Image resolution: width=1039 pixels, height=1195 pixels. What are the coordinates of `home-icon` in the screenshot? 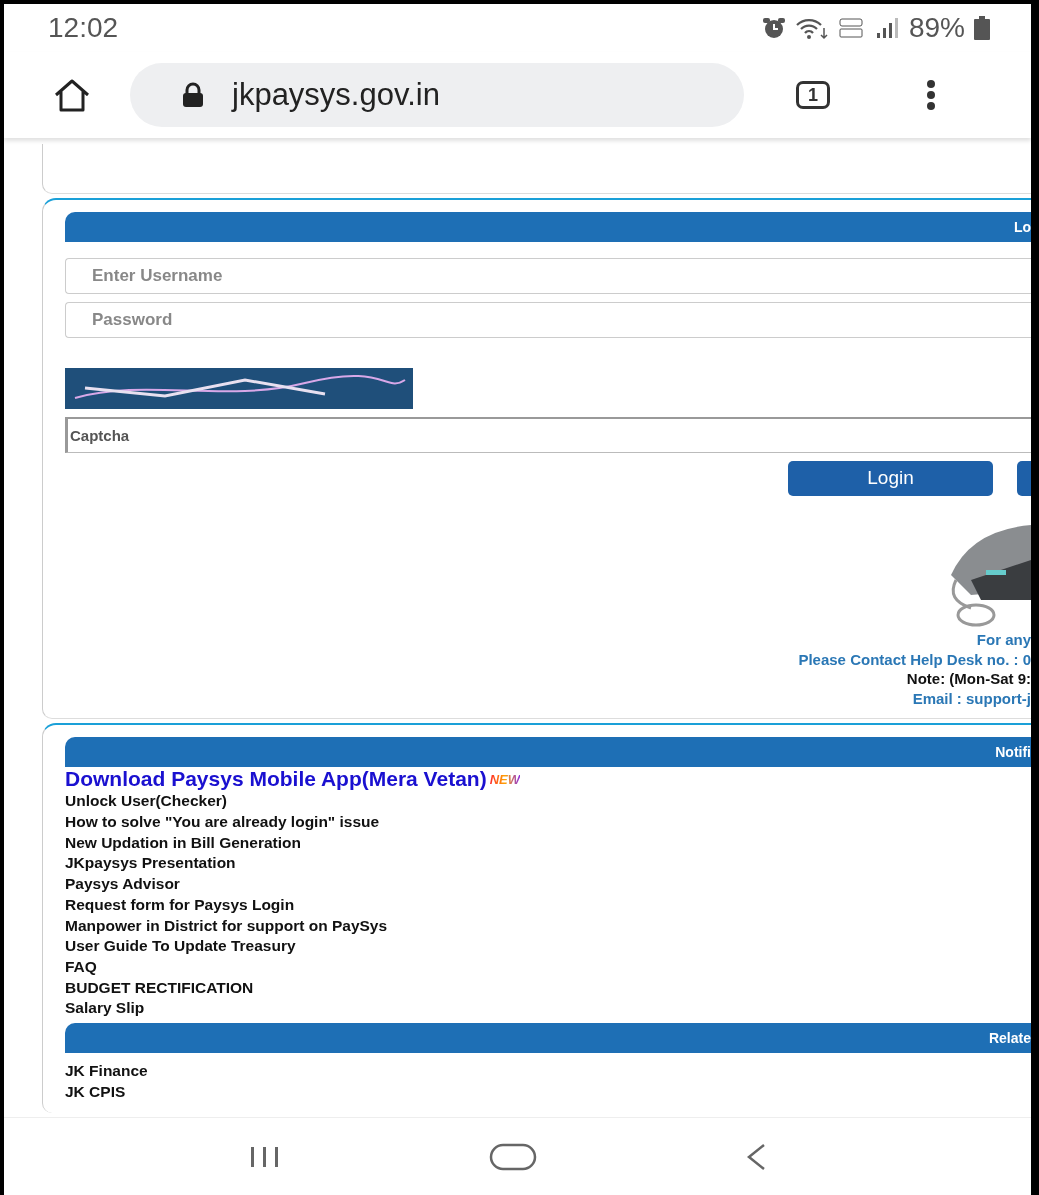 It's located at (72, 95).